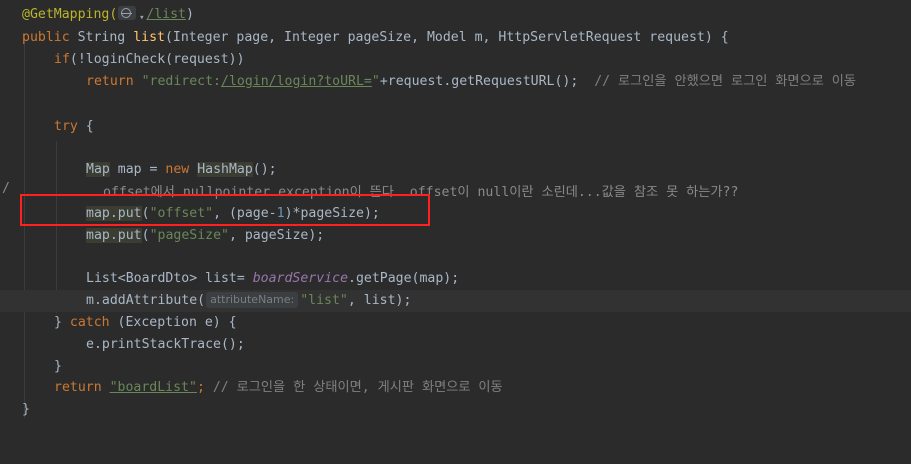 The image size is (911, 464). Describe the element at coordinates (725, 81) in the screenshot. I see `comment: // 로그인을 안했으면 로그인 화면으로 이동` at that location.